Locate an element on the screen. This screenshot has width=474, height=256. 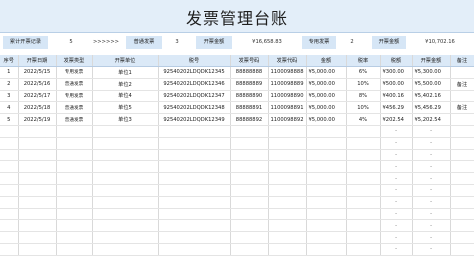
cell-tax-id: 92540202LDQDK12347 is located at coordinates (194, 96).